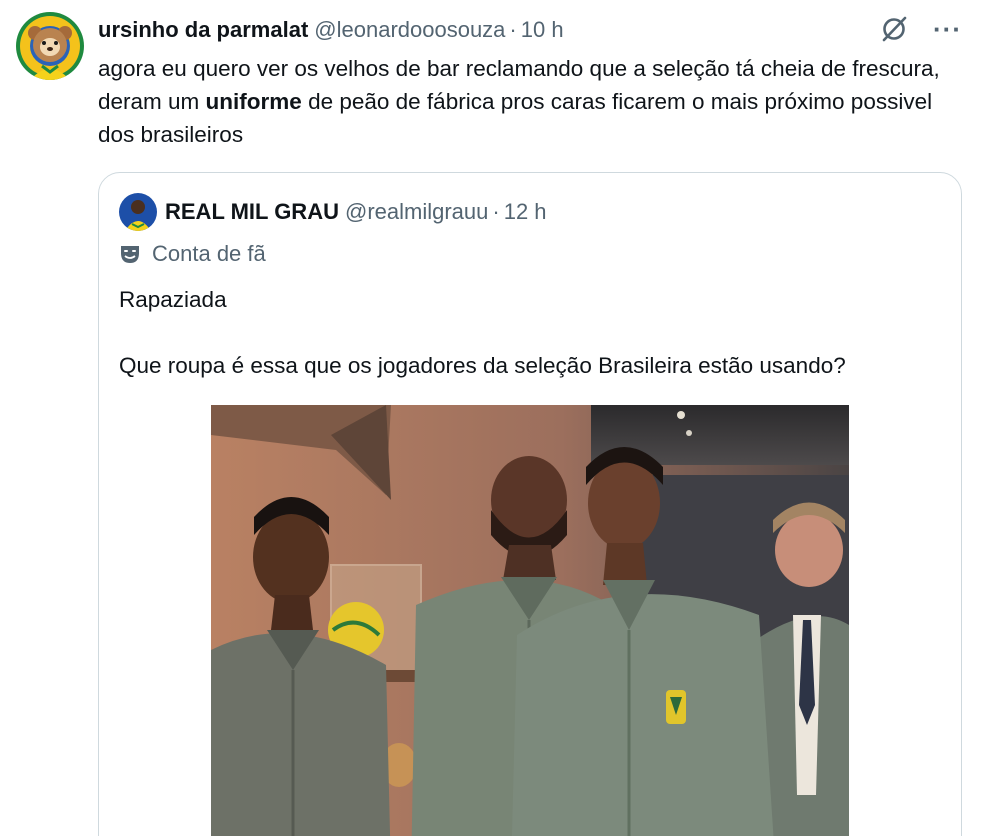  What do you see at coordinates (173, 299) in the screenshot?
I see `quote-text-line-1: Rapaziada` at bounding box center [173, 299].